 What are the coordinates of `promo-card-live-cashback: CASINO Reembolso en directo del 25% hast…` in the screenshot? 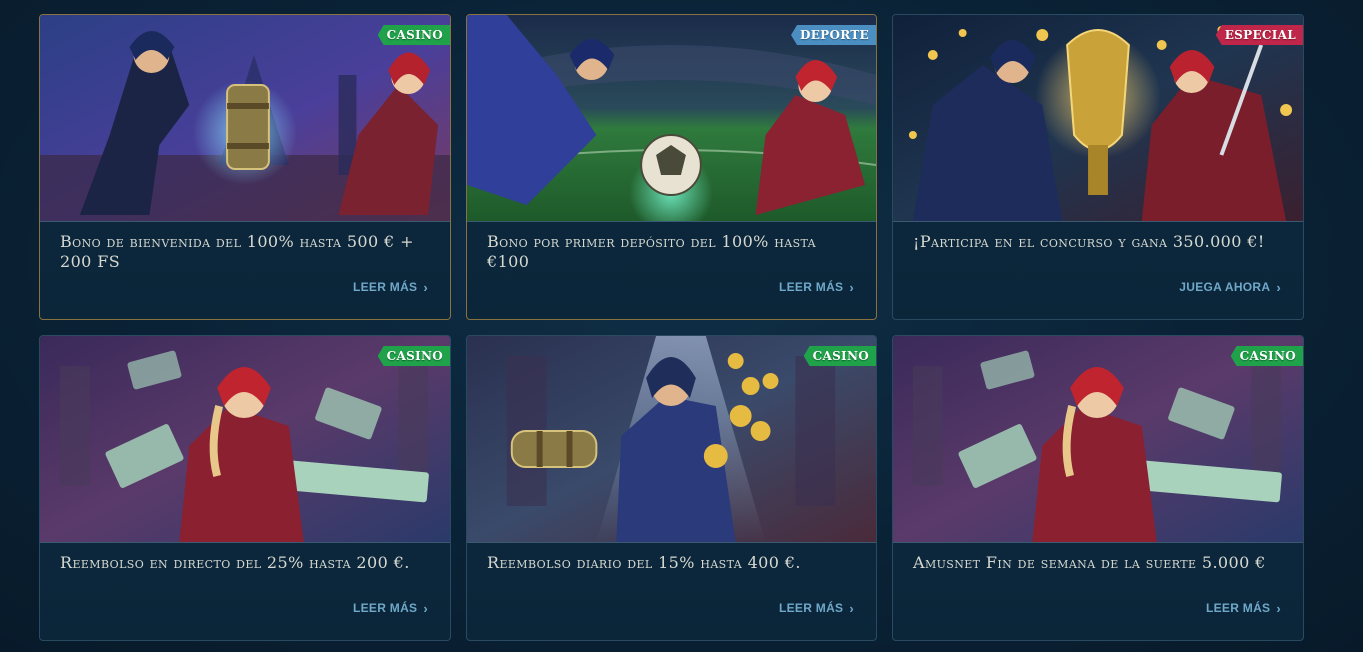 It's located at (245, 488).